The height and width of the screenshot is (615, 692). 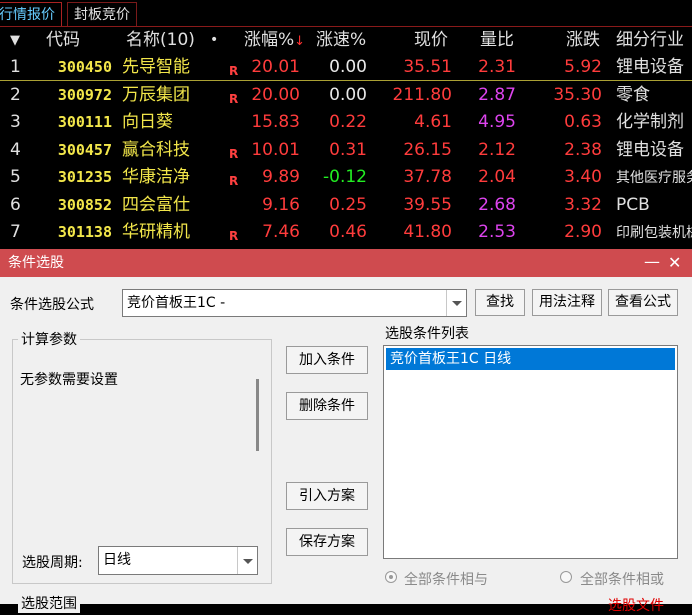 I want to click on tab-seal-bid: 封板竞价, so click(x=102, y=14).